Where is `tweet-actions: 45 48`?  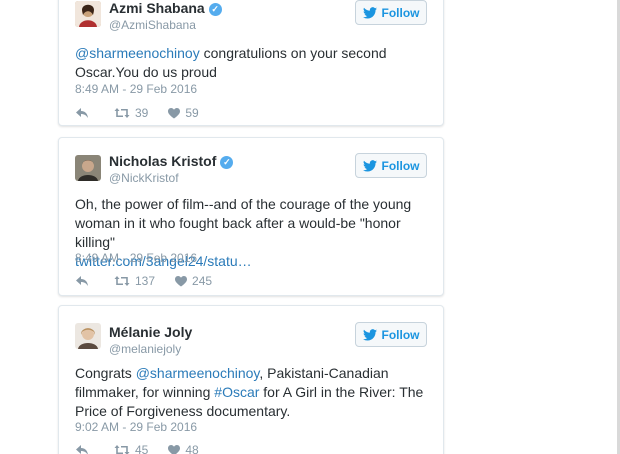 tweet-actions: 45 48 is located at coordinates (147, 448).